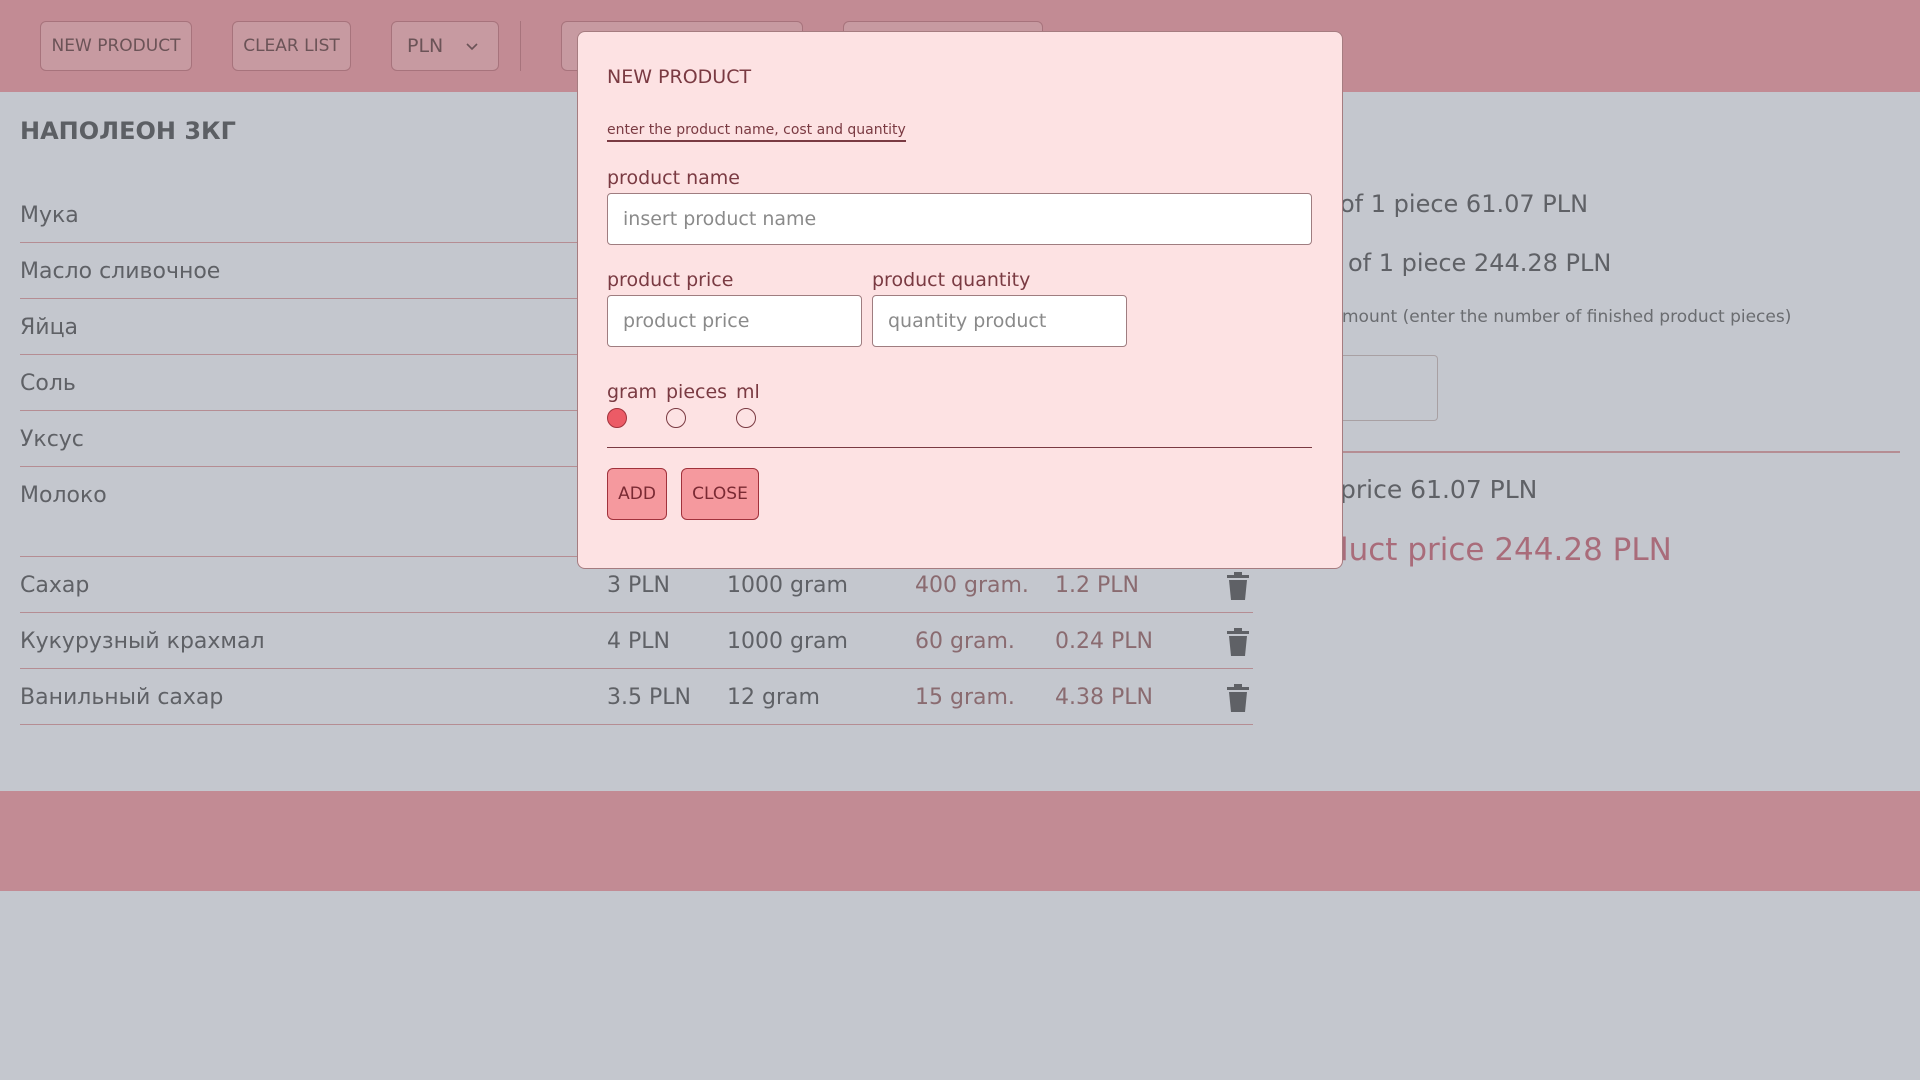 The width and height of the screenshot is (1920, 1080). I want to click on unit-gram-label: gram, so click(632, 392).